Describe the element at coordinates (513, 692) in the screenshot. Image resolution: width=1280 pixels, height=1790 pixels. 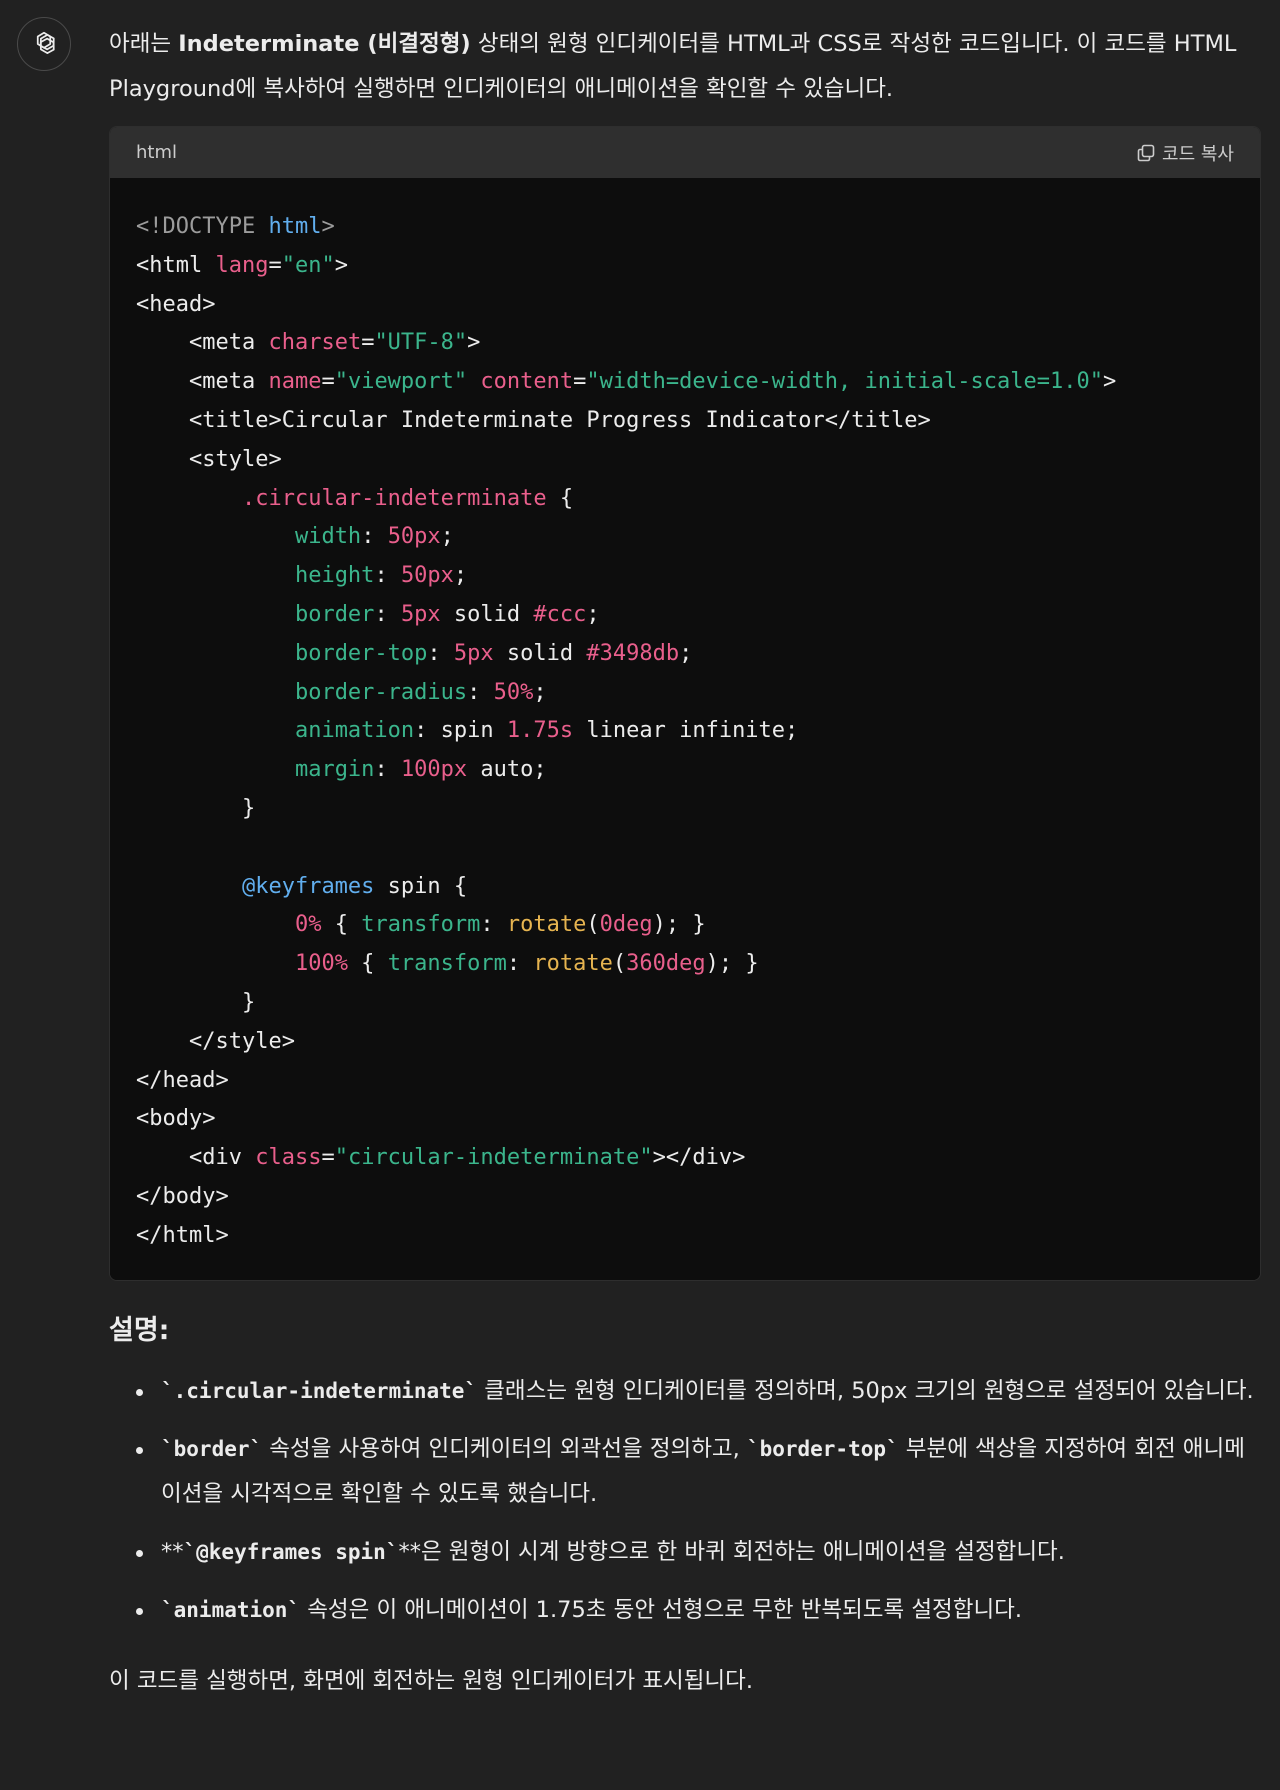
I see `code-token: 50%` at that location.